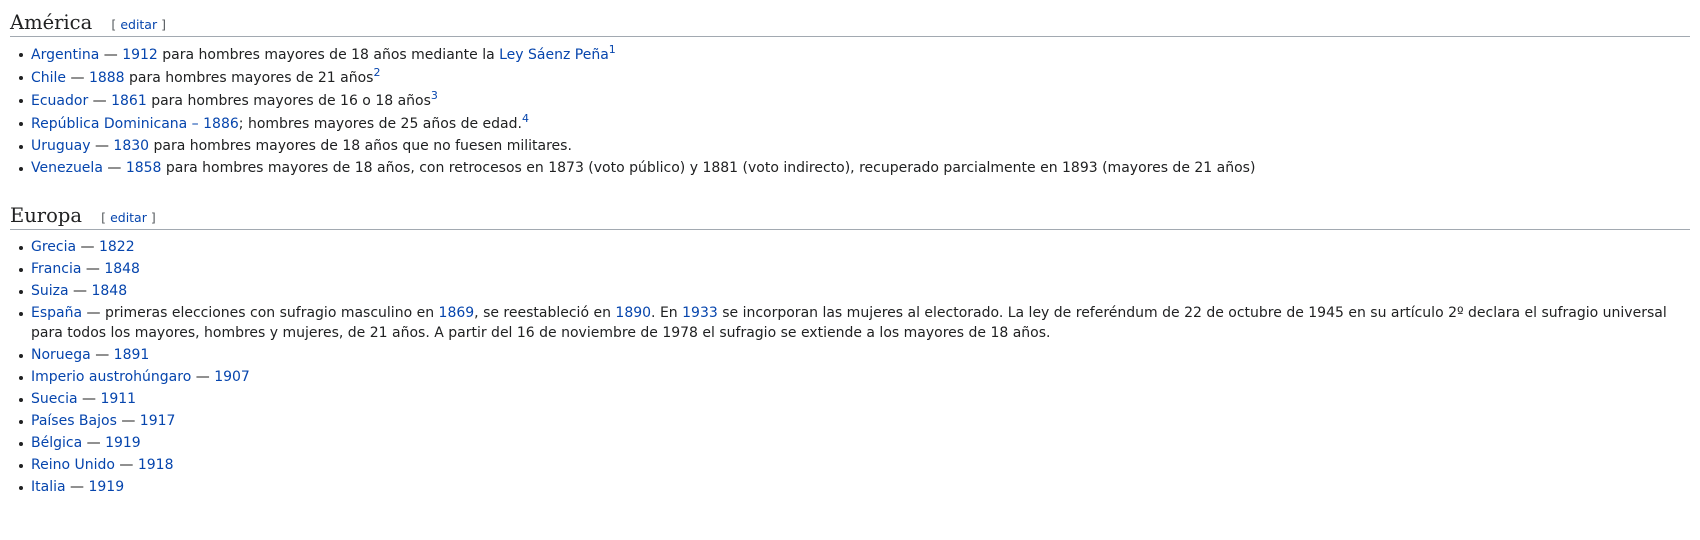 The image size is (1700, 540). I want to click on item-text: ; hombres mayores de 25 años de edad., so click(380, 124).